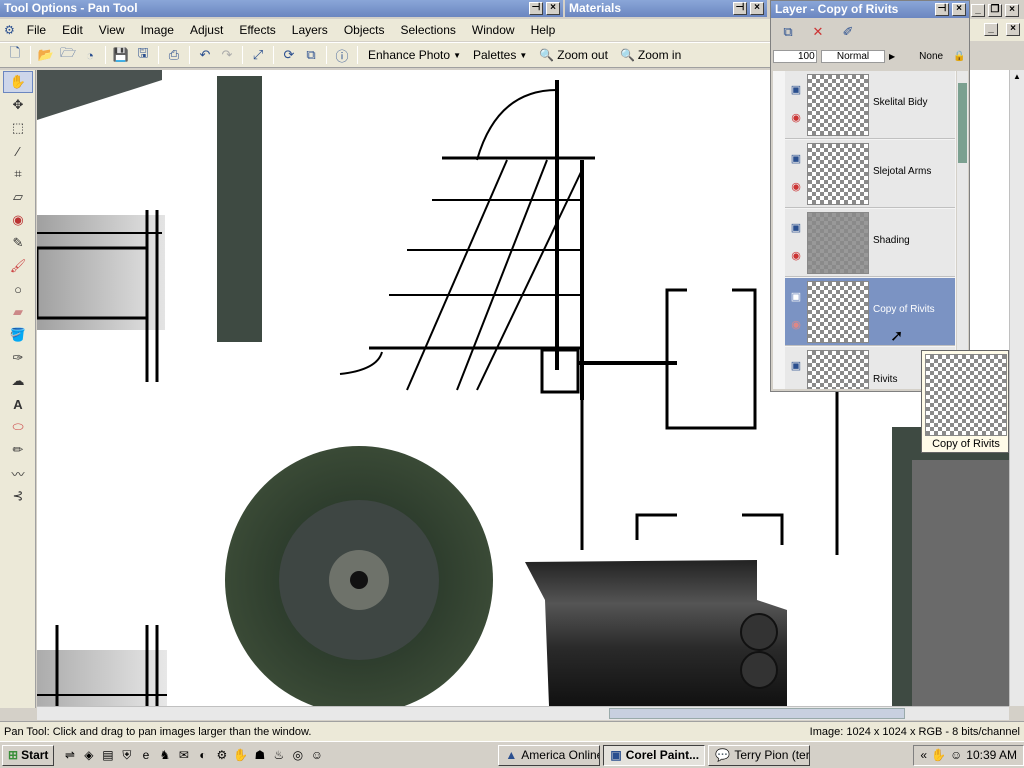 The height and width of the screenshot is (768, 1024). What do you see at coordinates (18, 358) in the screenshot?
I see `pen-tool-icon: ✑` at bounding box center [18, 358].